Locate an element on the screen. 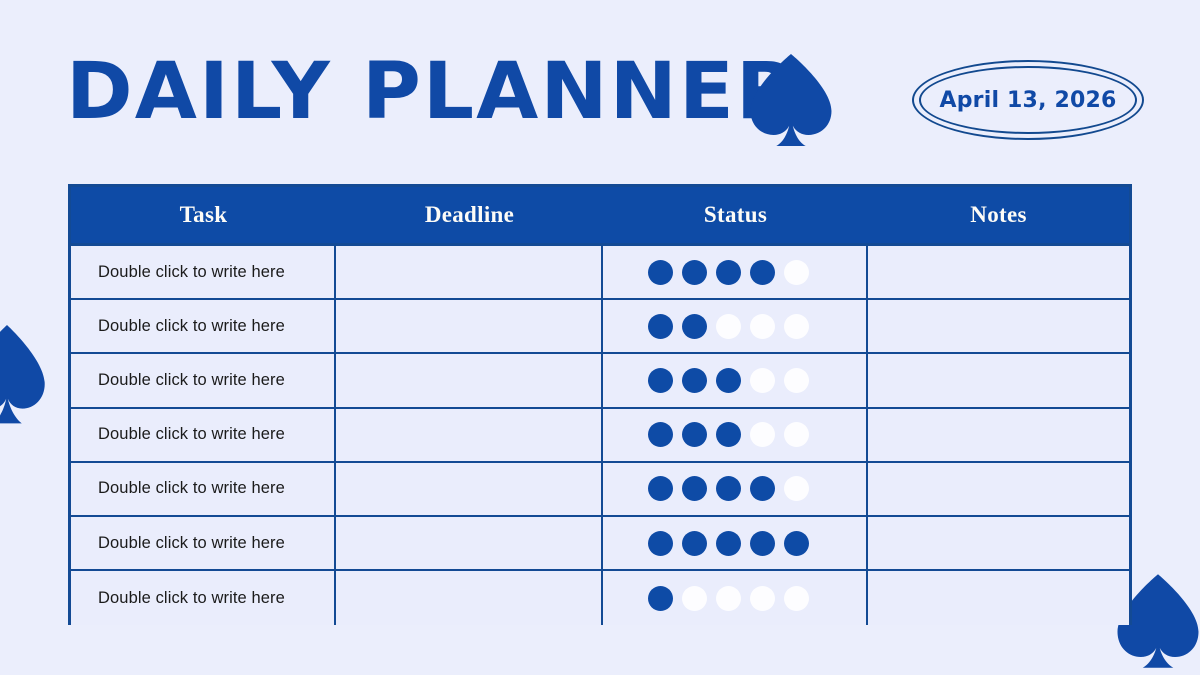  column-header-status: Status is located at coordinates (735, 214).